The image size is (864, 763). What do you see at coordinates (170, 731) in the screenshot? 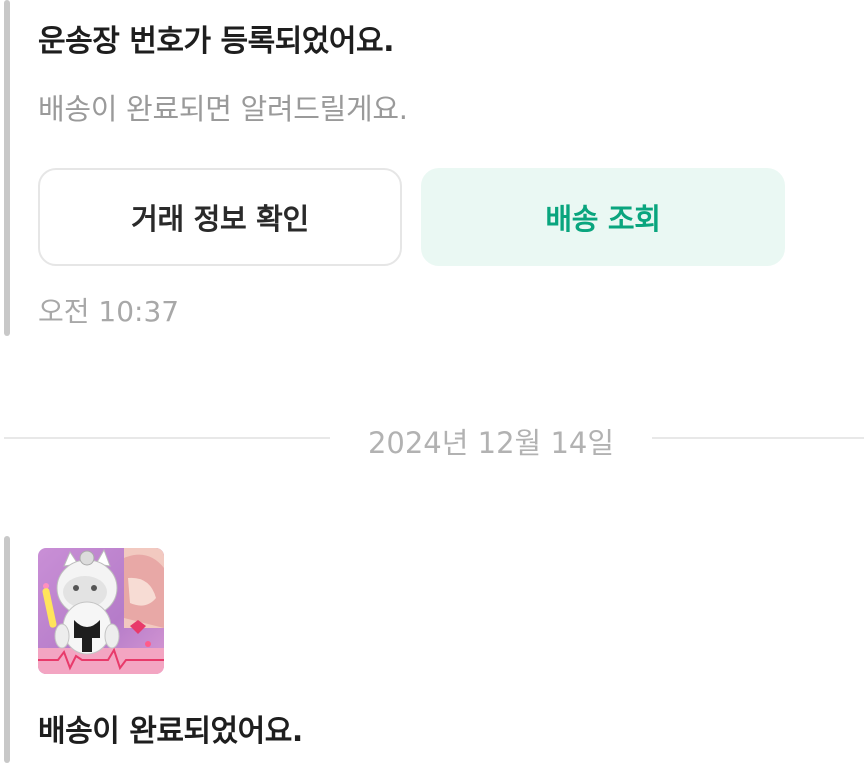
I see `message-title: 배송이 완료되었어요.` at bounding box center [170, 731].